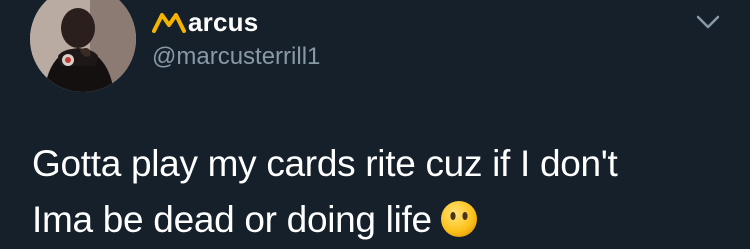  What do you see at coordinates (232, 219) in the screenshot?
I see `tweet-text-line-2-text: Ima be dead or doing life` at bounding box center [232, 219].